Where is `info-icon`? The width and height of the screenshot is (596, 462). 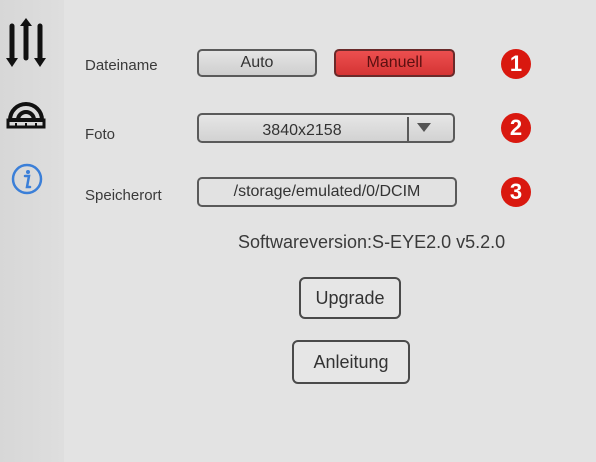 info-icon is located at coordinates (27, 181).